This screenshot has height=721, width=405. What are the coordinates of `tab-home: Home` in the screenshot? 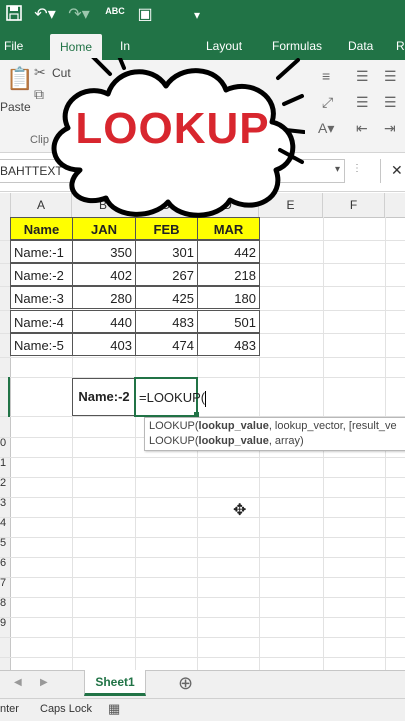 It's located at (76, 47).